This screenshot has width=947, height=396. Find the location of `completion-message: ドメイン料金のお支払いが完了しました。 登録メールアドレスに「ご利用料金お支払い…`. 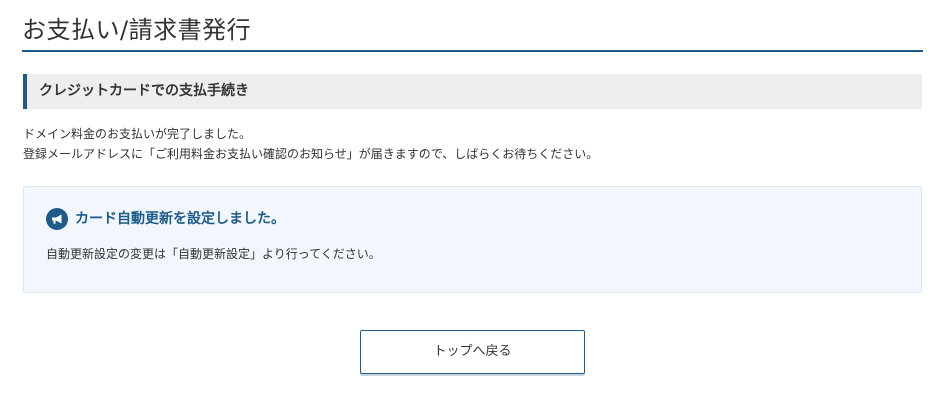

completion-message: ドメイン料金のお支払いが完了しました。 登録メールアドレスに「ご利用料金お支払い… is located at coordinates (473, 144).